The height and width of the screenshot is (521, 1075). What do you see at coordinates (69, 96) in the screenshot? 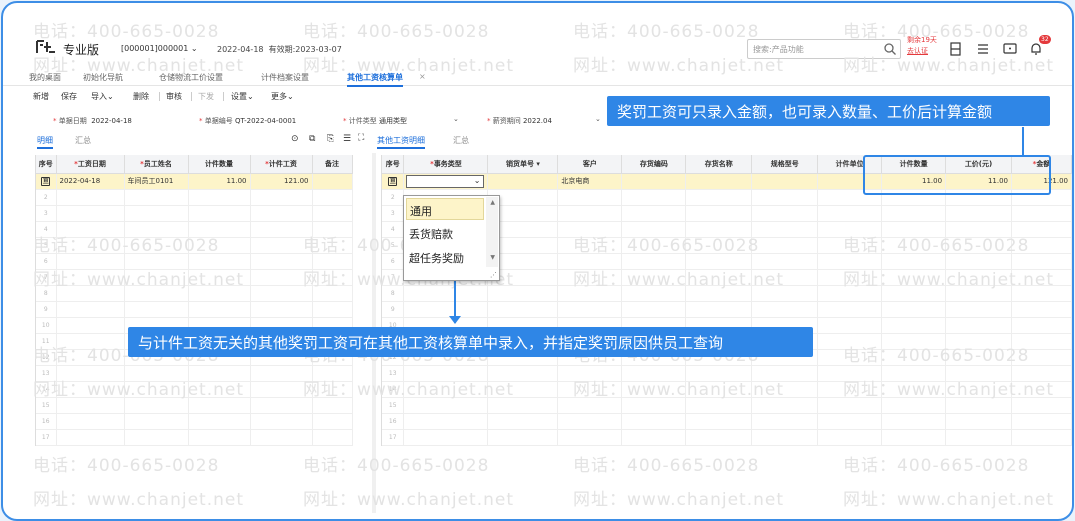
I see `save-button: 保存` at bounding box center [69, 96].